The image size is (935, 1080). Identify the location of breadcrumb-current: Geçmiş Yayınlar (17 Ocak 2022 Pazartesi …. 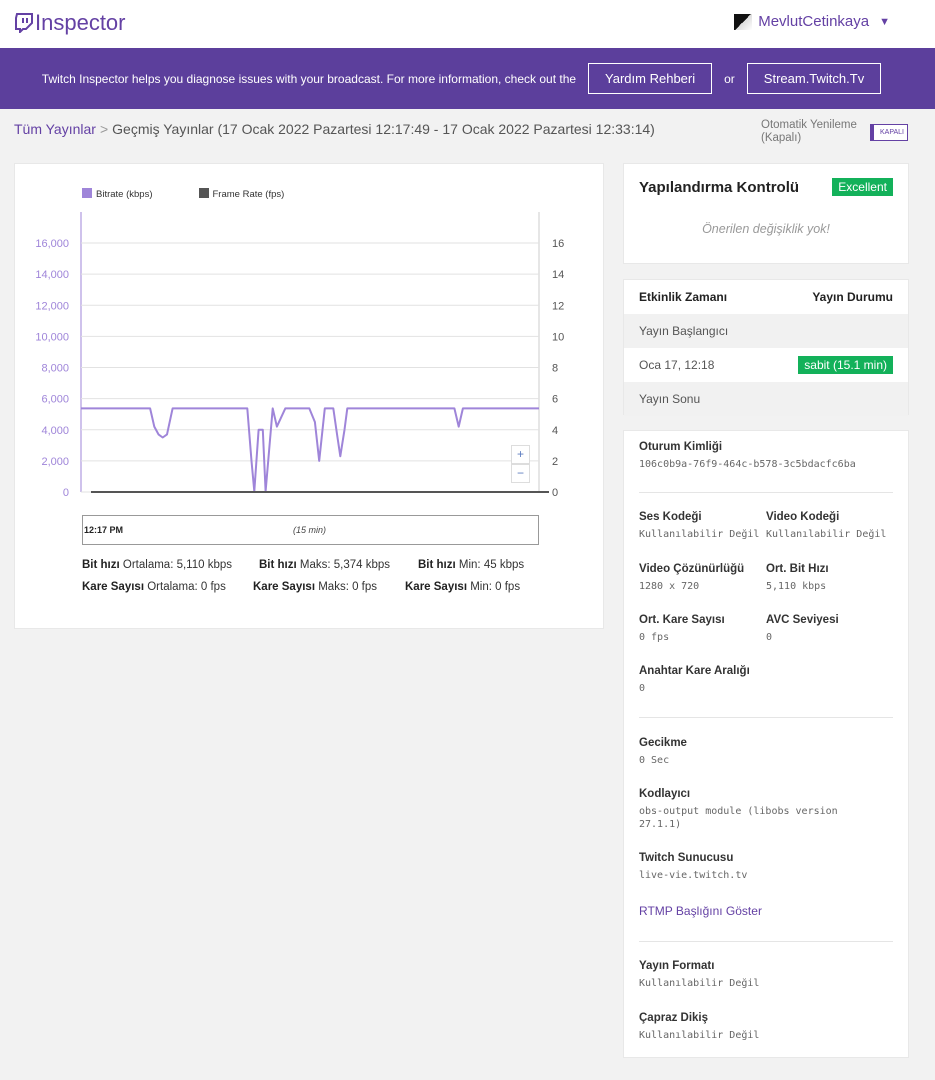
(383, 129).